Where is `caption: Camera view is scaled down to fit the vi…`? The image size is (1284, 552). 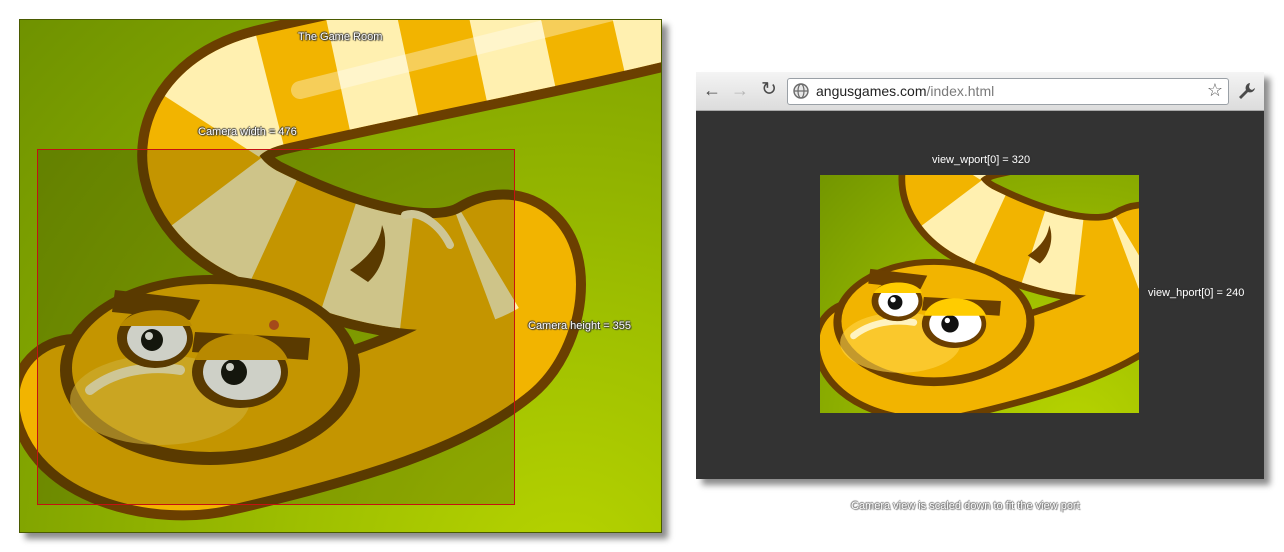
caption: Camera view is scaled down to fit the vi… is located at coordinates (965, 506).